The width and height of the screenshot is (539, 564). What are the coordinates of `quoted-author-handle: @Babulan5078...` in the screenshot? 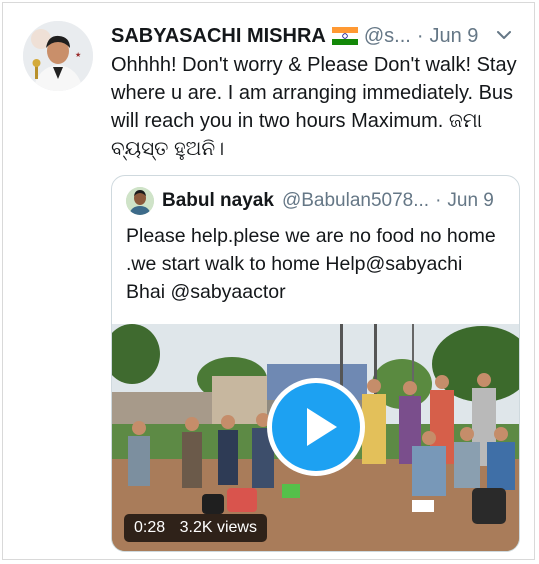 It's located at (355, 201).